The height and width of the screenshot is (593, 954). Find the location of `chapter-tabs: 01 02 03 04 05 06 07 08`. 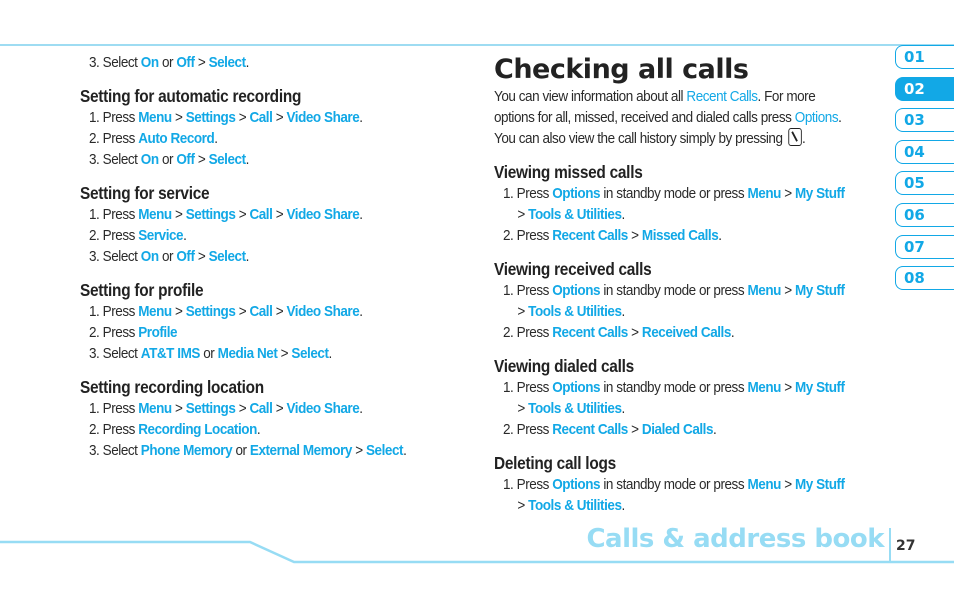

chapter-tabs: 01 02 03 04 05 06 07 08 is located at coordinates (924, 171).